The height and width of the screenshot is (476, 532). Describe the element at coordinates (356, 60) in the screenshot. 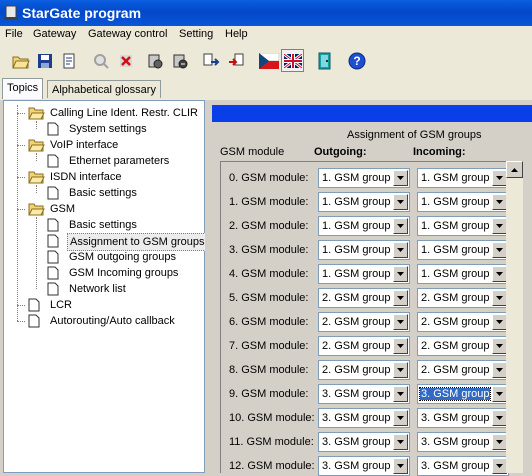

I see `help-button: ?` at that location.